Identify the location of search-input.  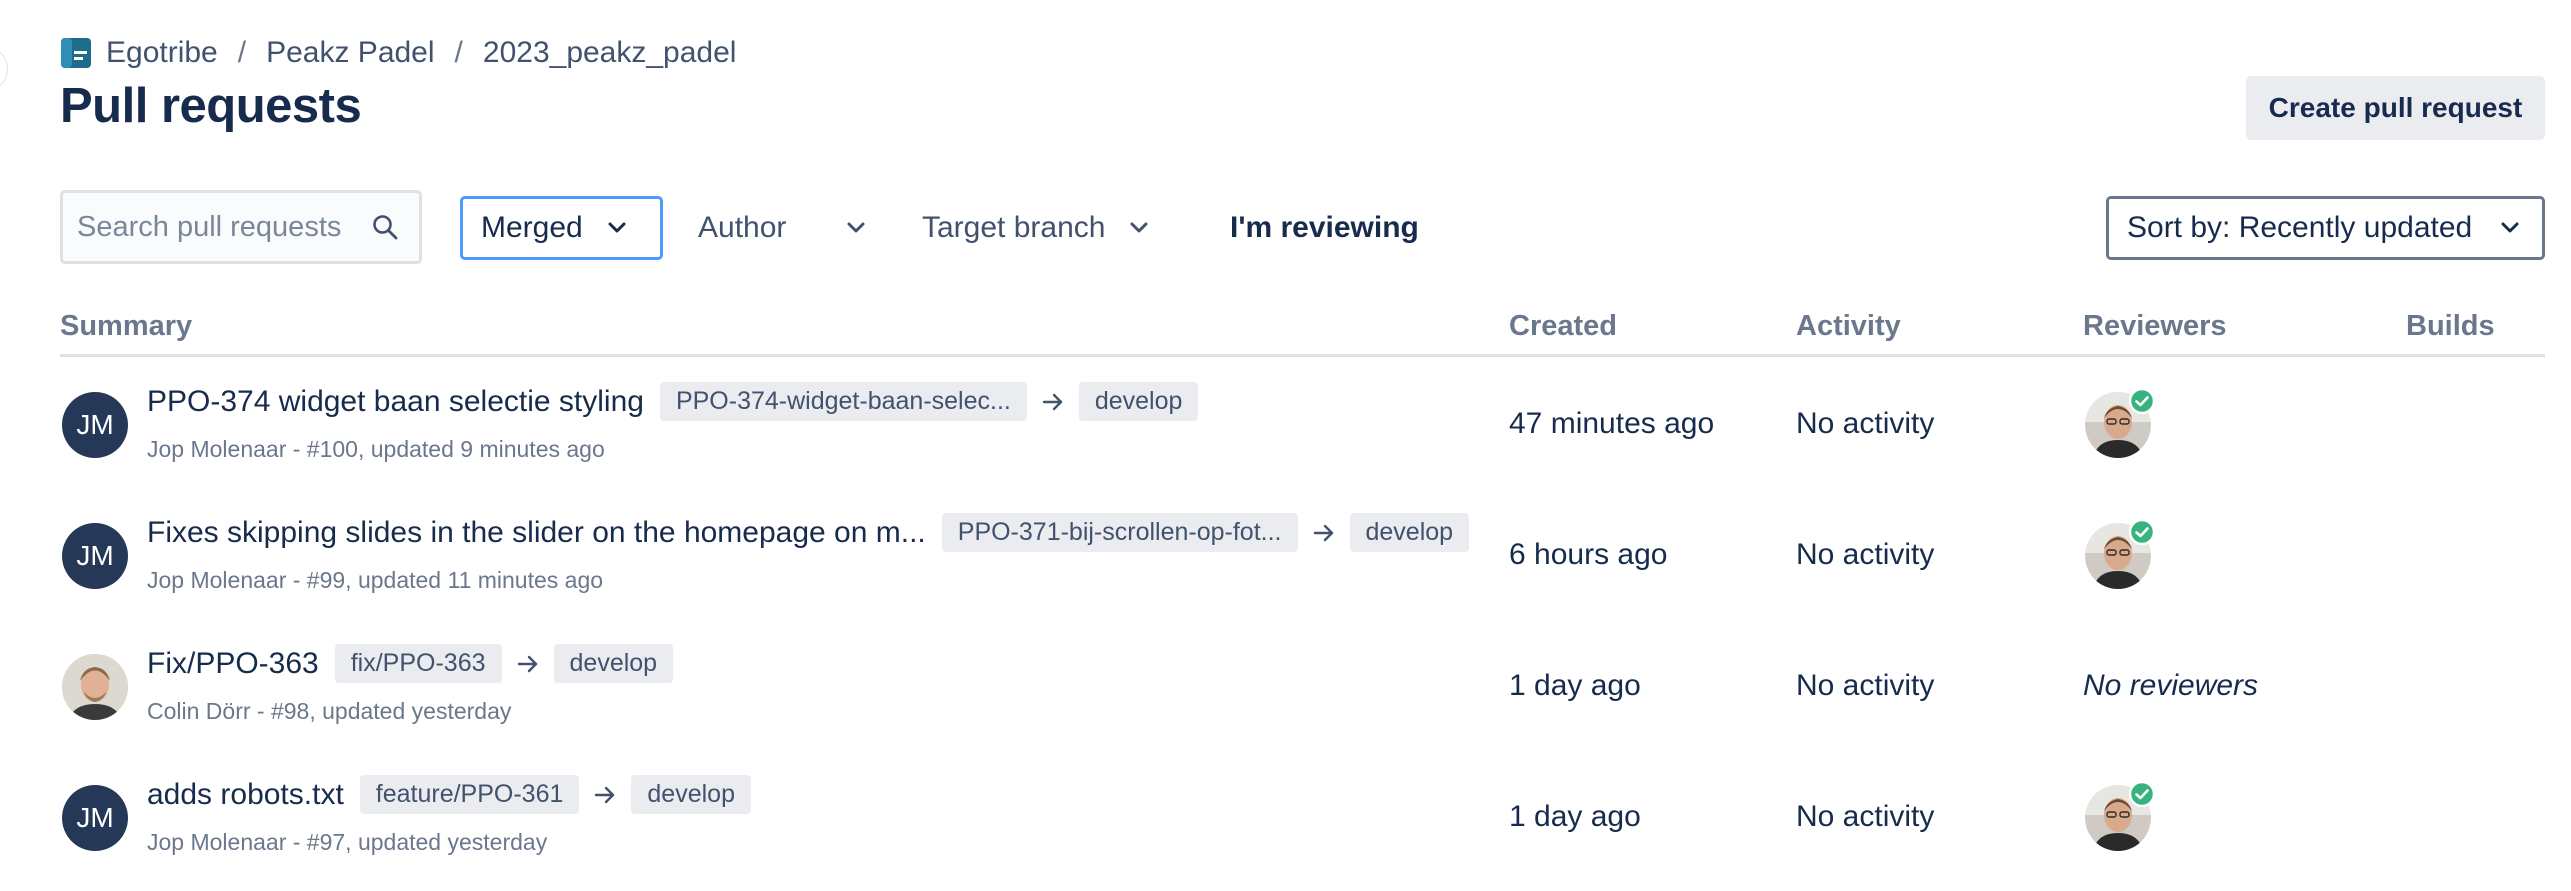
(217, 227).